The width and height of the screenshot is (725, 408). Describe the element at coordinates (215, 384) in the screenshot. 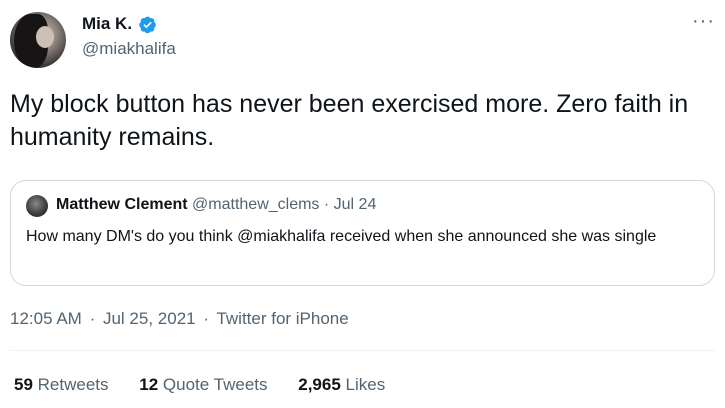

I see `quote-tweets-label: Quote Tweets` at that location.